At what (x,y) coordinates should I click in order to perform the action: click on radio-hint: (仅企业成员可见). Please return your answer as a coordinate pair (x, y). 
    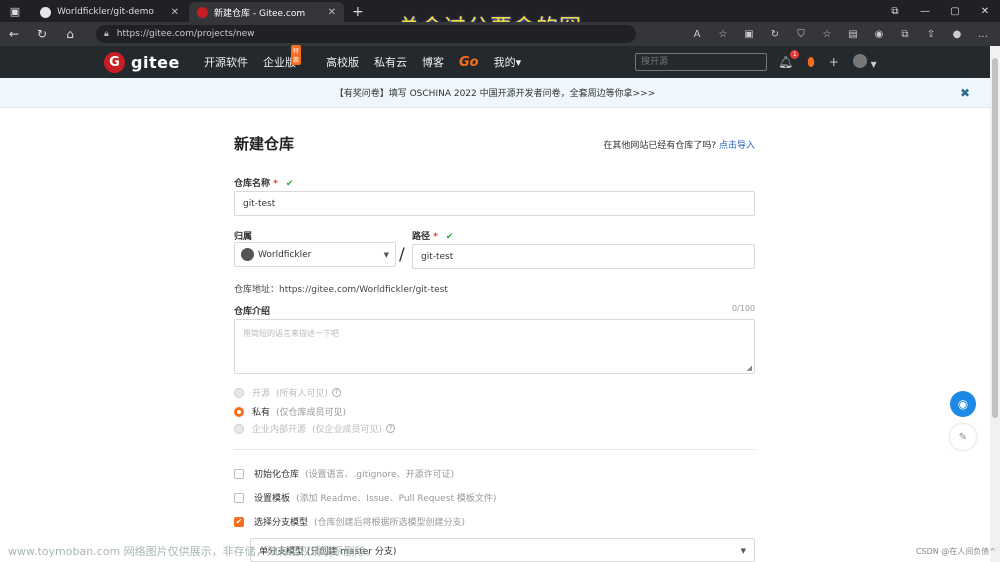
    Looking at the image, I should click on (347, 430).